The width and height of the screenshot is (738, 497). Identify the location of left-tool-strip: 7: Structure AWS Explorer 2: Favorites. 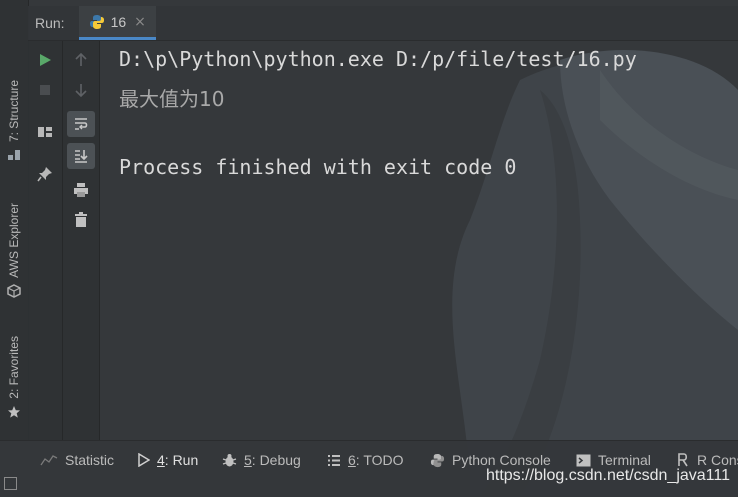
(14, 220).